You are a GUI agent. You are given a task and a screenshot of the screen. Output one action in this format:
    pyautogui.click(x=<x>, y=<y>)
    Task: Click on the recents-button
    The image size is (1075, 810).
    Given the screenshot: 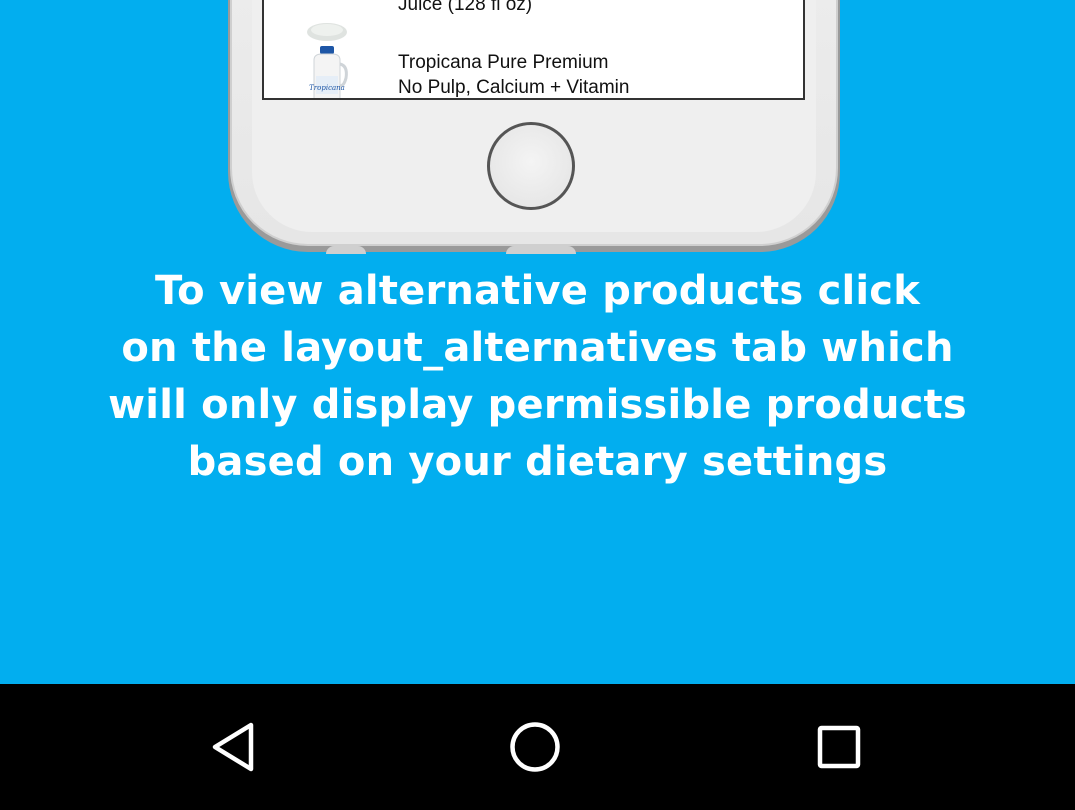 What is the action you would take?
    pyautogui.click(x=839, y=747)
    